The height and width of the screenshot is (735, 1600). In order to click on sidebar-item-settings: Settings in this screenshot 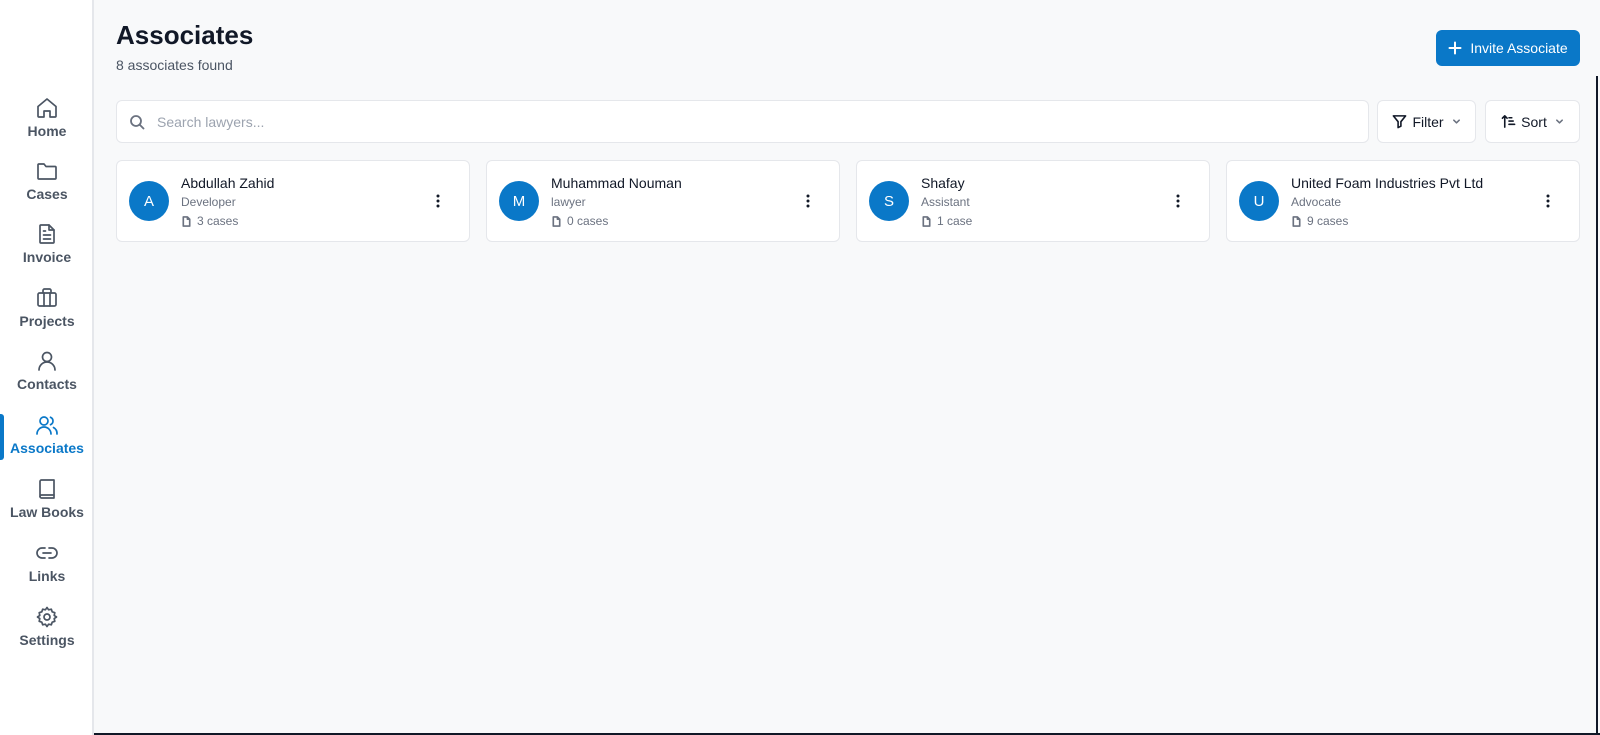, I will do `click(47, 633)`.